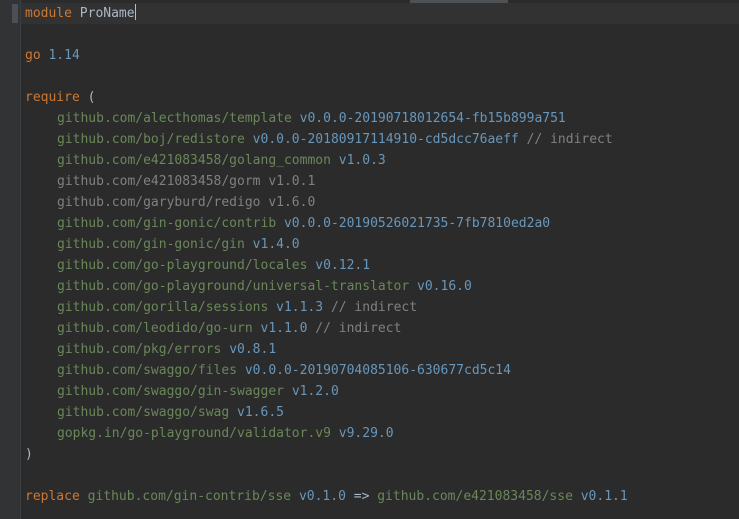  I want to click on require-path: github.com/leodido/go-urn, so click(155, 328).